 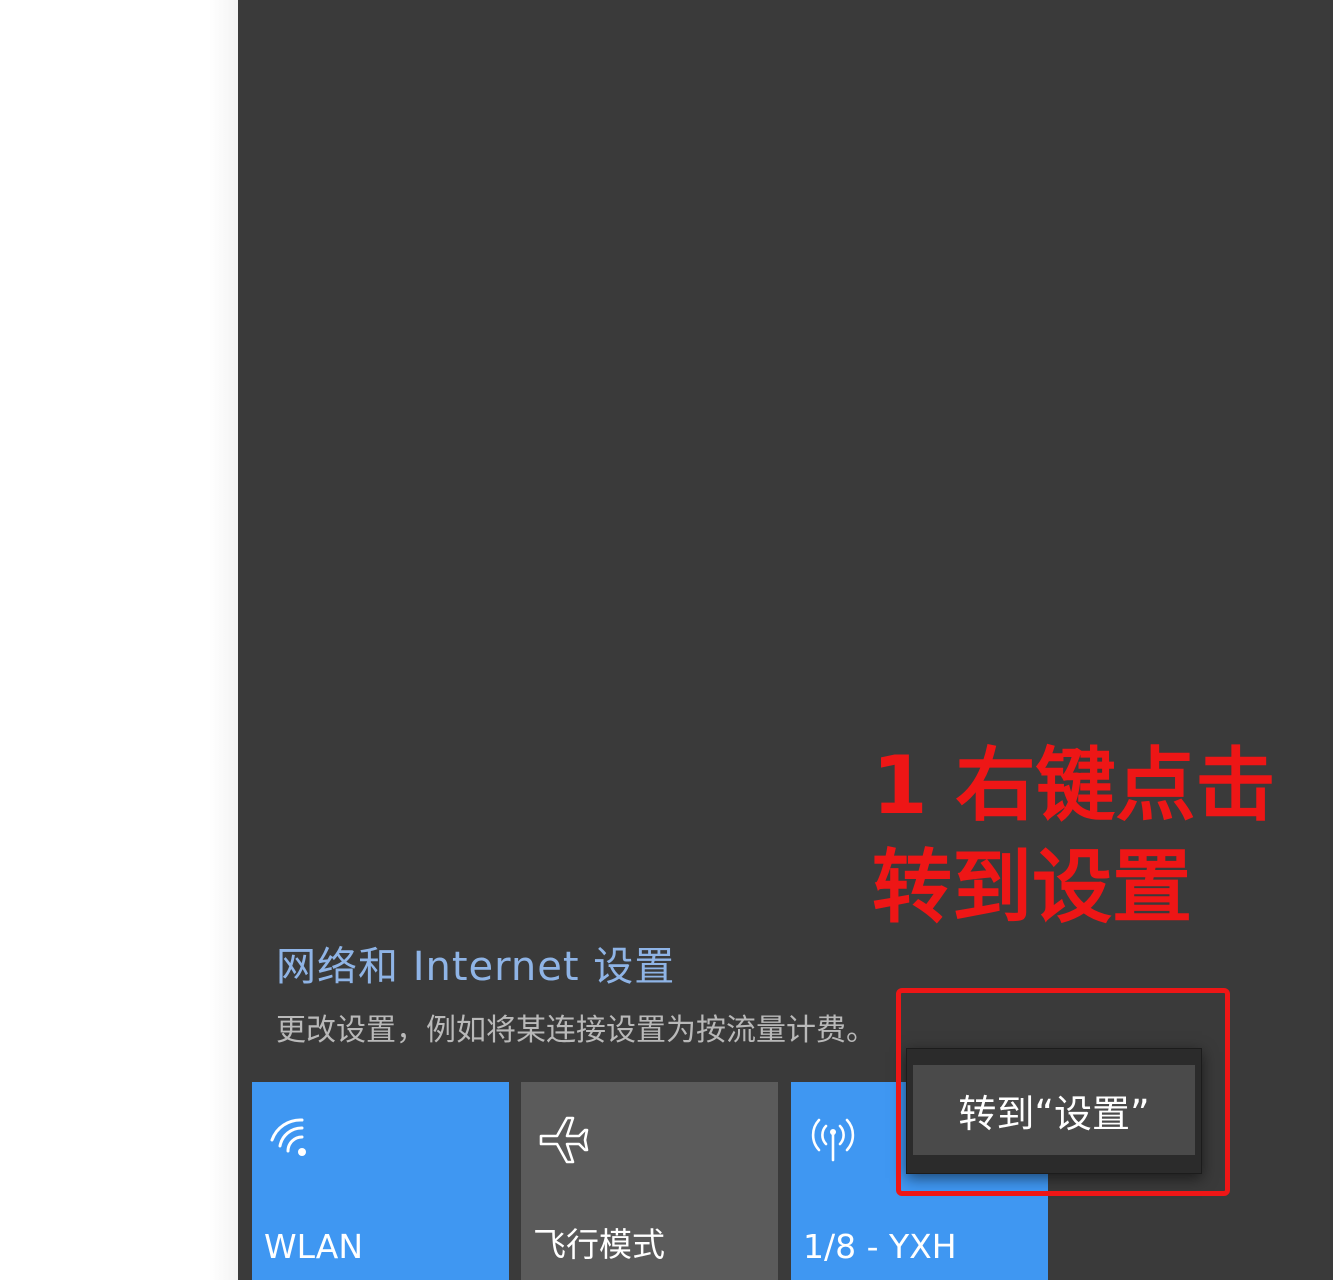 What do you see at coordinates (833, 1140) in the screenshot?
I see `mobile-hotspot-icon` at bounding box center [833, 1140].